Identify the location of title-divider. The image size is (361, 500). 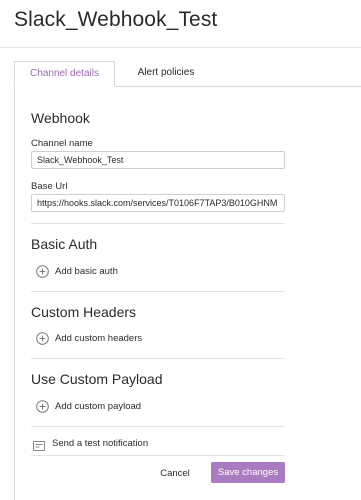
(180, 47).